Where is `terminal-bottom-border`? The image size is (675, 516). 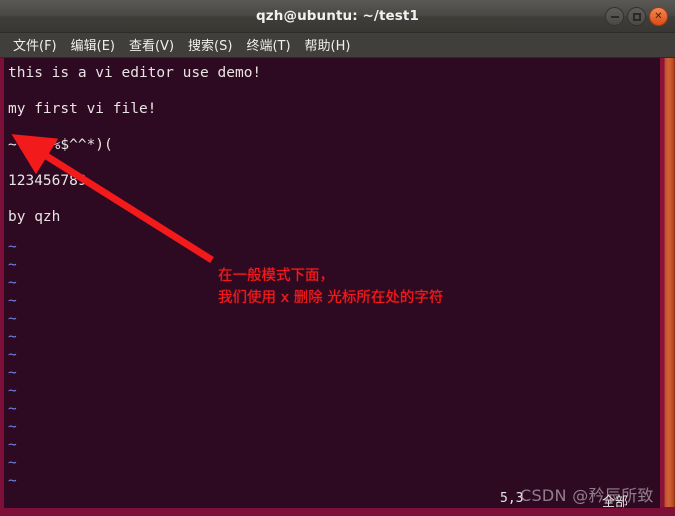 terminal-bottom-border is located at coordinates (337, 511).